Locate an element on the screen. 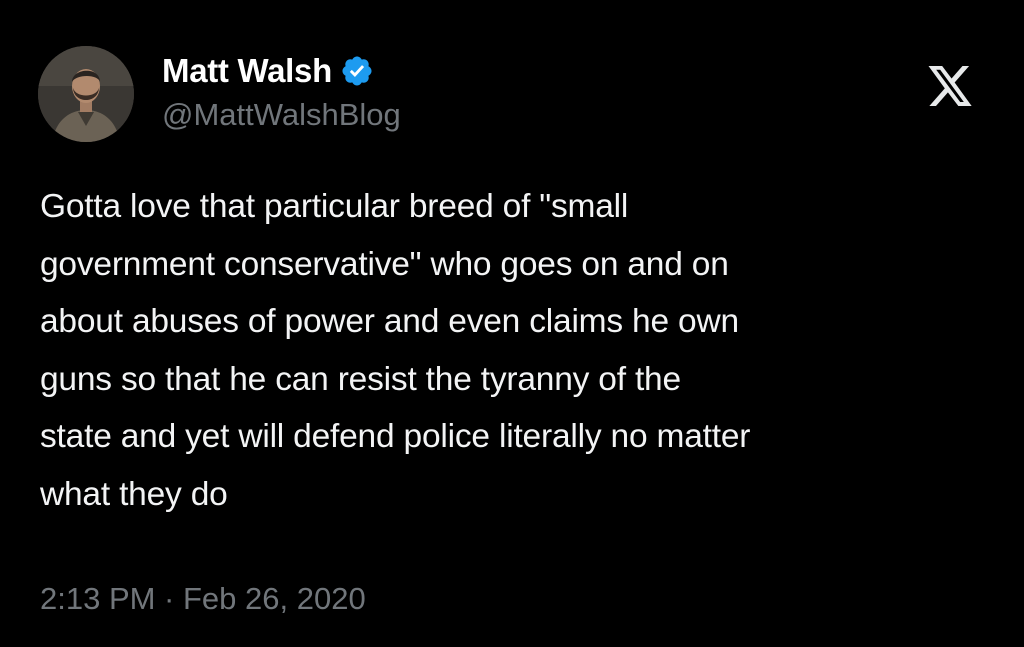  timestamp: 2:13 PM · Feb 26, 2020 is located at coordinates (203, 599).